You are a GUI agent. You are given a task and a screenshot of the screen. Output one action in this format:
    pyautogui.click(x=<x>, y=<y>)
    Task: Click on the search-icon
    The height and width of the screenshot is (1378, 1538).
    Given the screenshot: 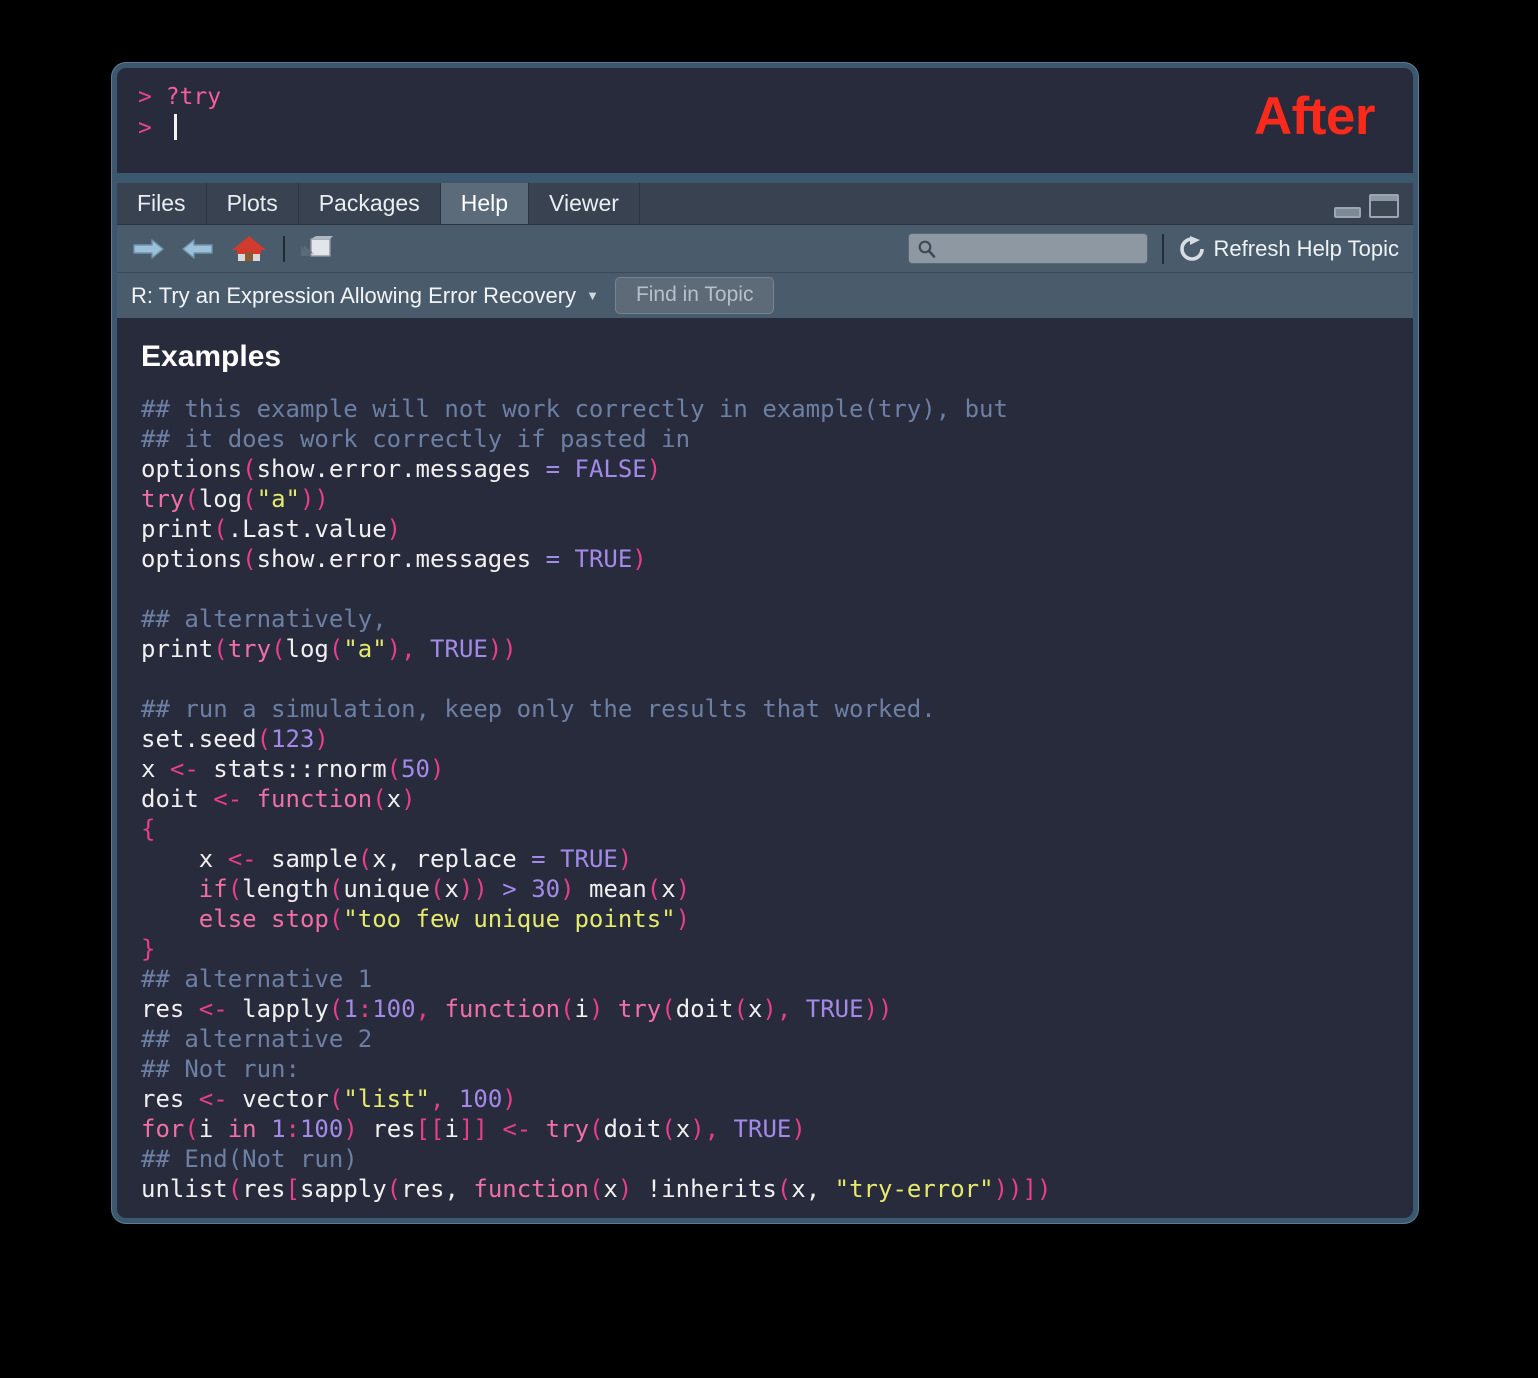 What is the action you would take?
    pyautogui.click(x=926, y=248)
    